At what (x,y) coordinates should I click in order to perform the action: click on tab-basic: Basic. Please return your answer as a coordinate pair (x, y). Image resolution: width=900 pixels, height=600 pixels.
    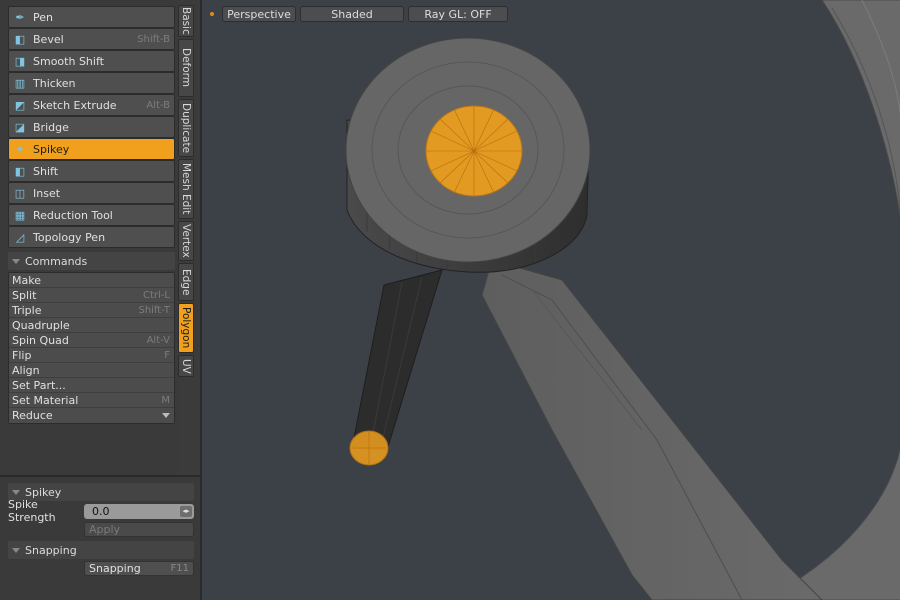
    Looking at the image, I should click on (186, 21).